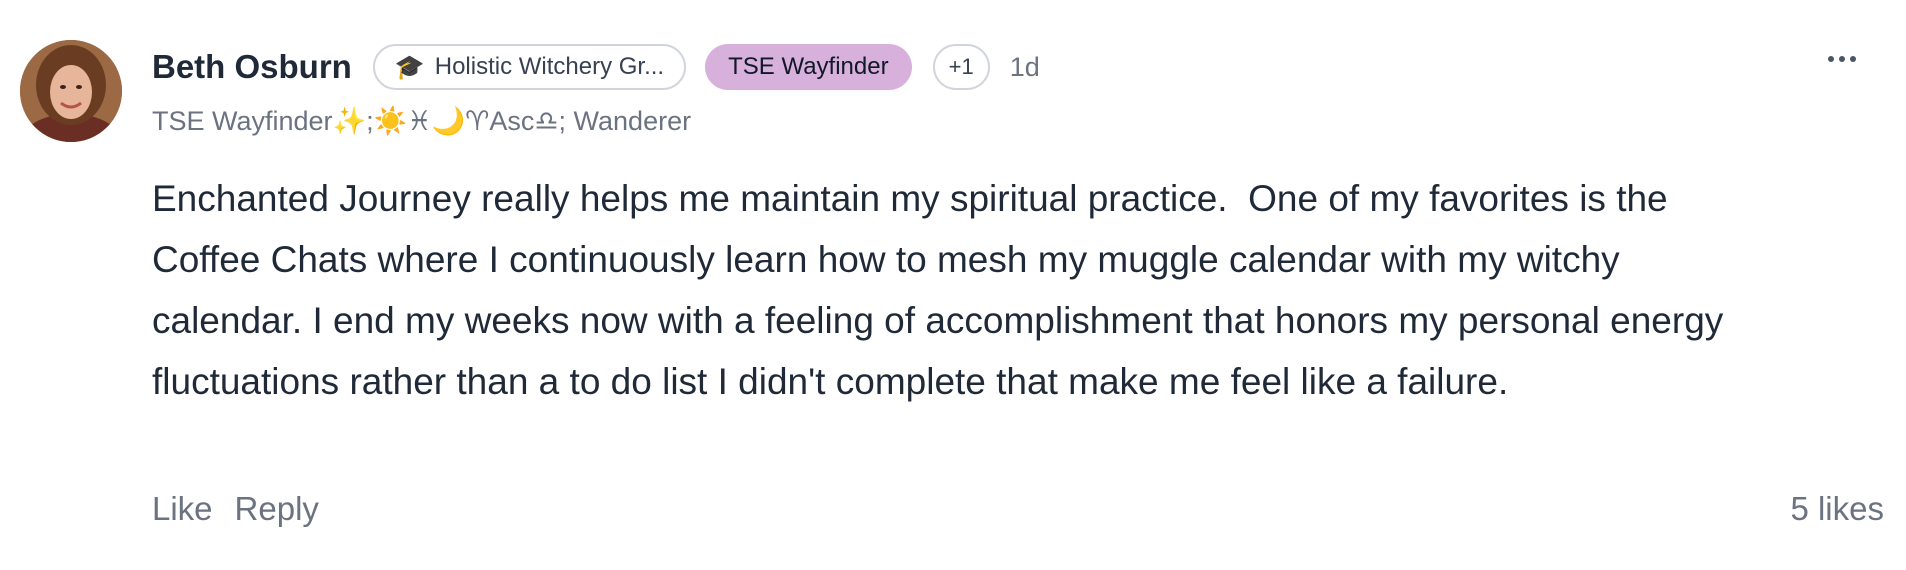 The width and height of the screenshot is (1906, 570). I want to click on role-badge-label: TSE Wayfinder, so click(808, 66).